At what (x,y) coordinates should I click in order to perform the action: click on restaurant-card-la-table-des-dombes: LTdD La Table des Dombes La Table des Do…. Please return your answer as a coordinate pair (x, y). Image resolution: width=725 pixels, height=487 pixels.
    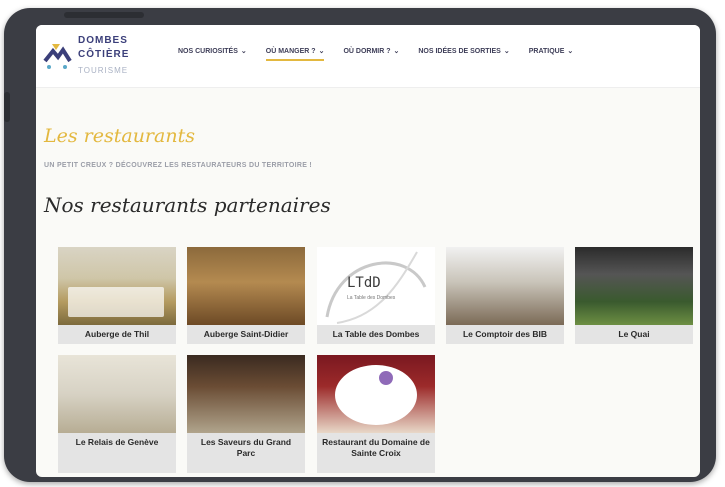
    Looking at the image, I should click on (376, 295).